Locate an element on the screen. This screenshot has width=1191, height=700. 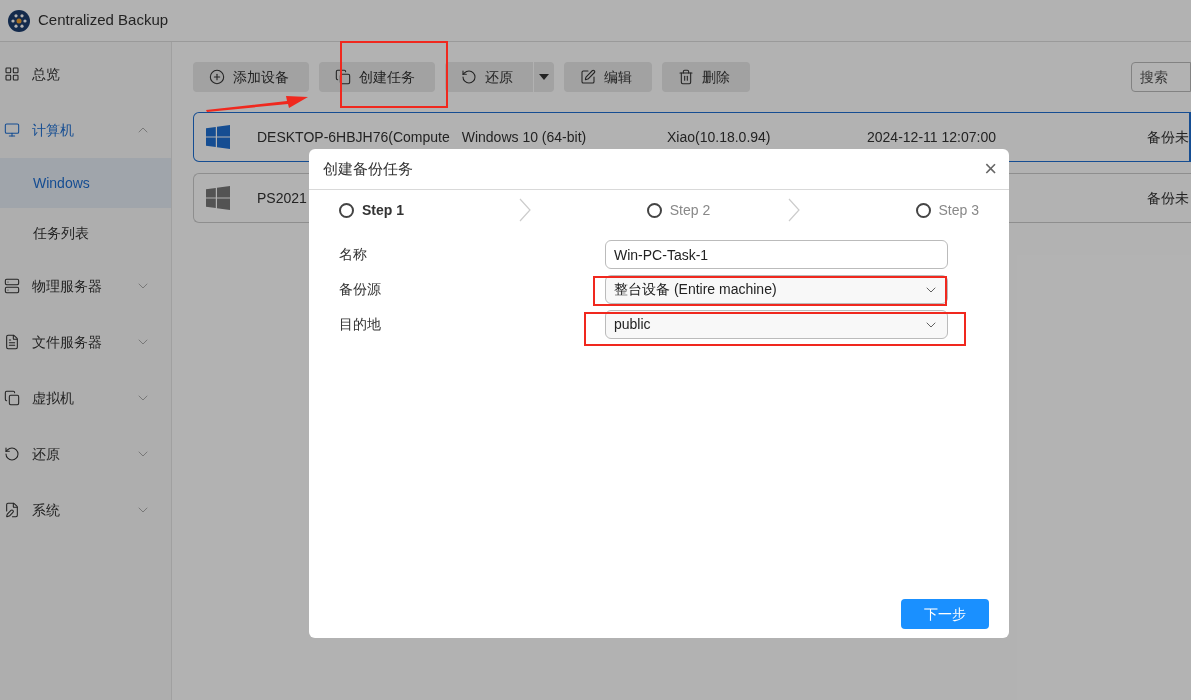
device-time: 2024-12-11 12:07:00 is located at coordinates (932, 137).